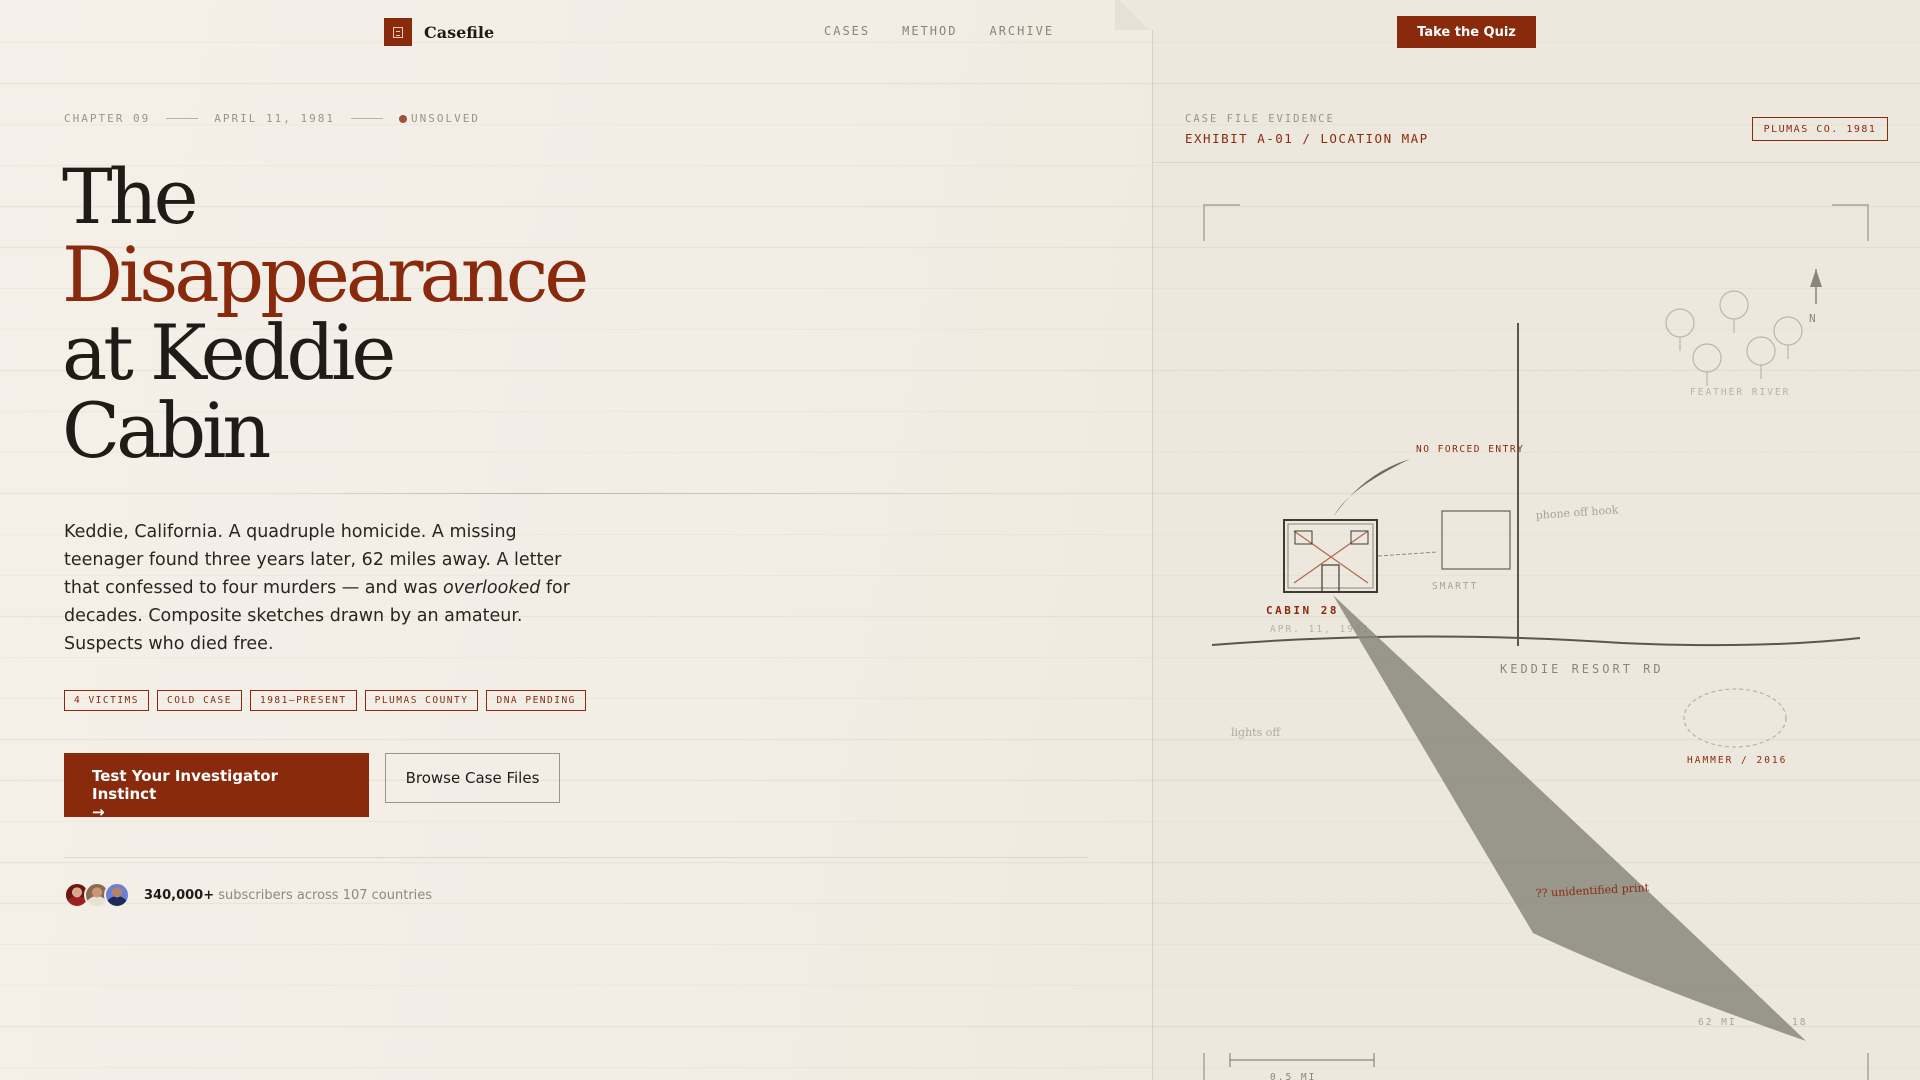  I want to click on tag-victims: 4 VICTIMS, so click(106, 700).